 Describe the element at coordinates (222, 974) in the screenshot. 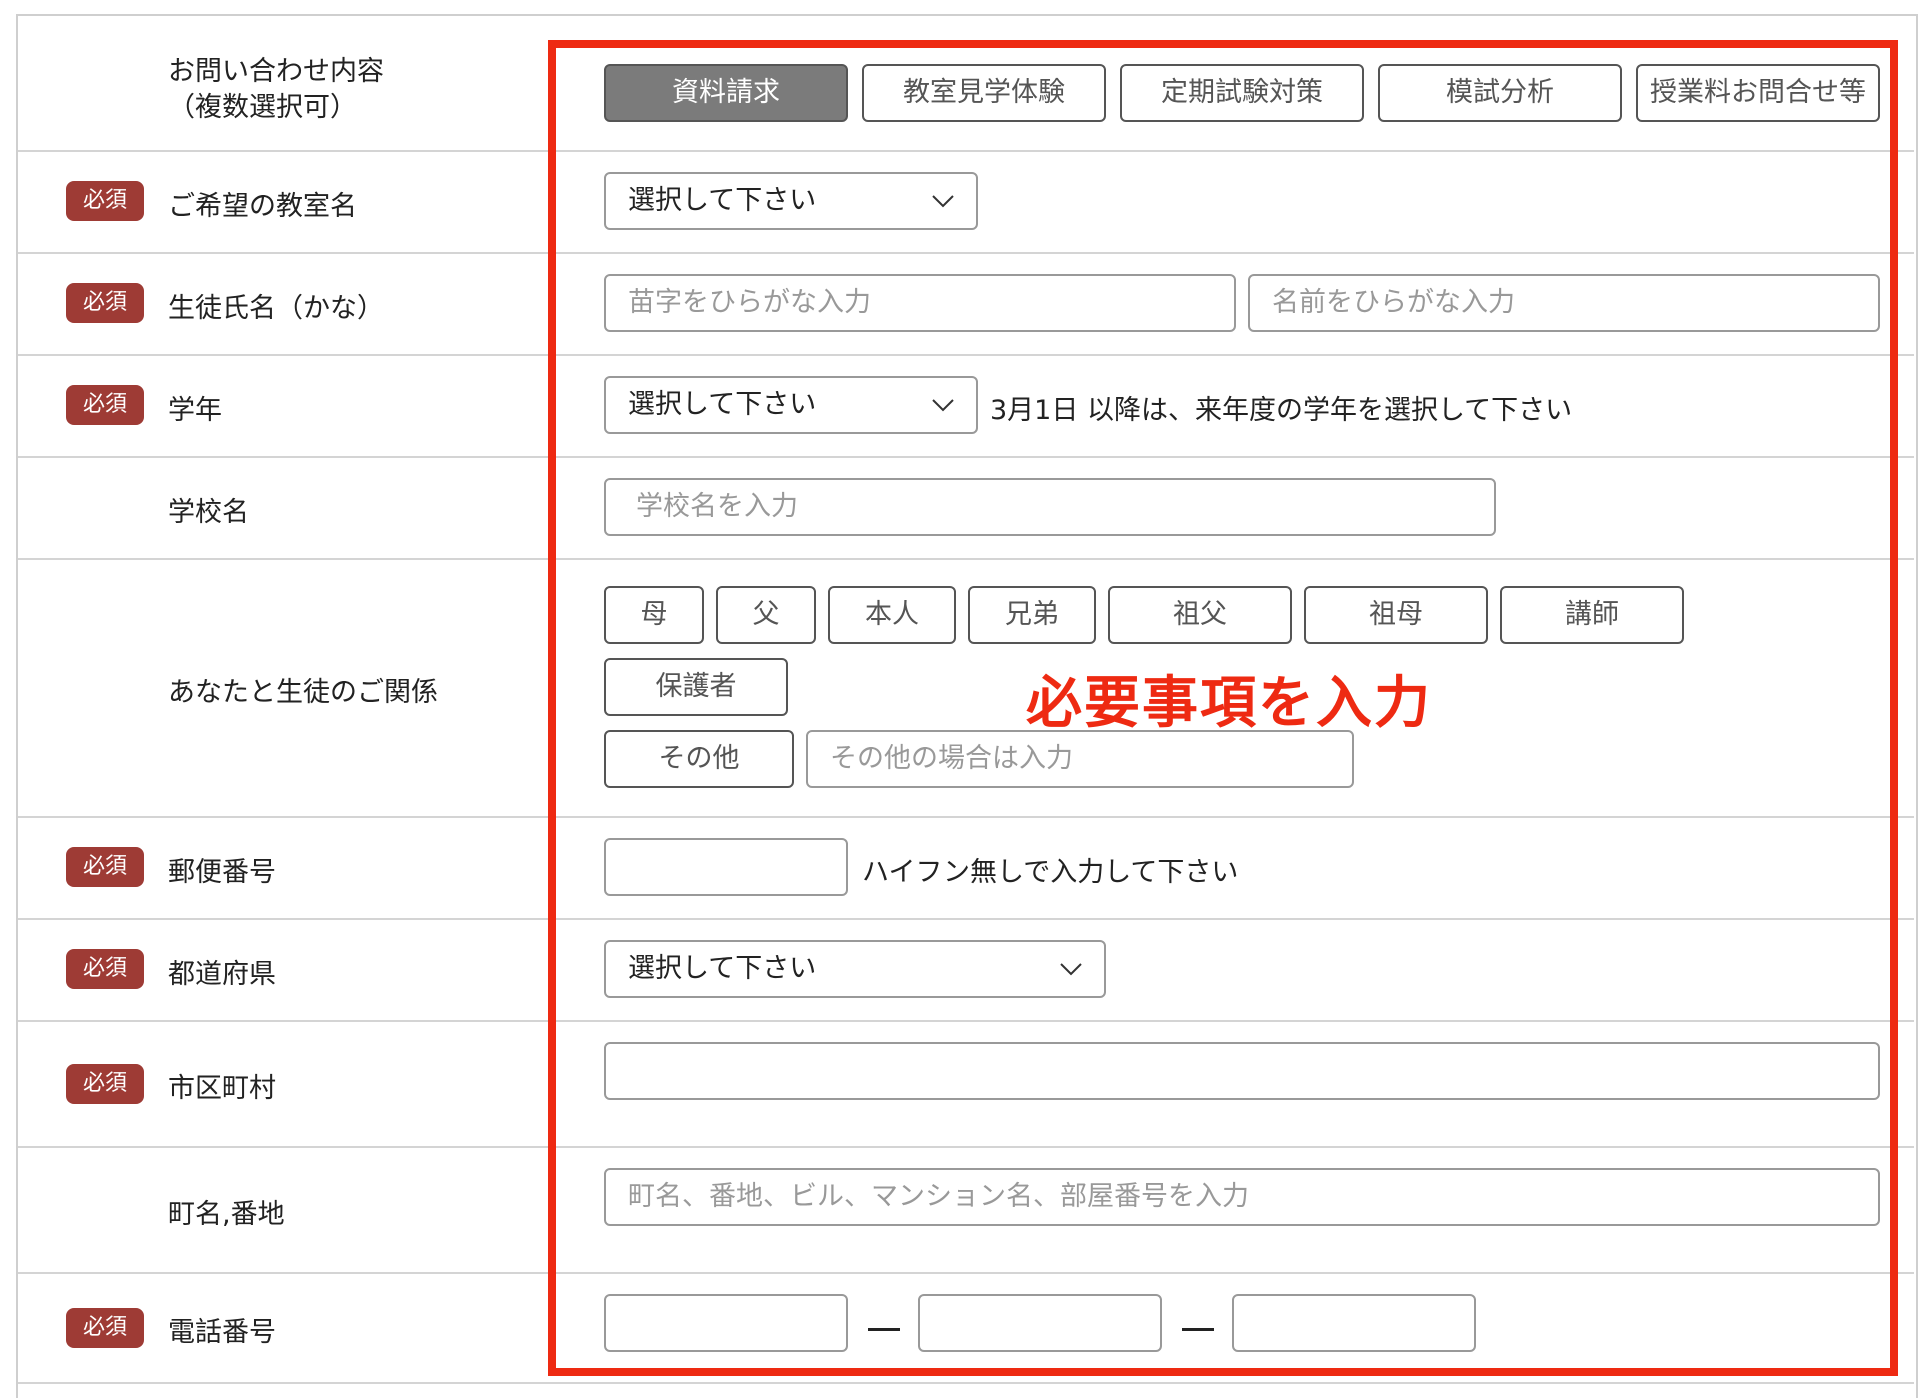

I see `prefecture-label: 都道府県` at that location.